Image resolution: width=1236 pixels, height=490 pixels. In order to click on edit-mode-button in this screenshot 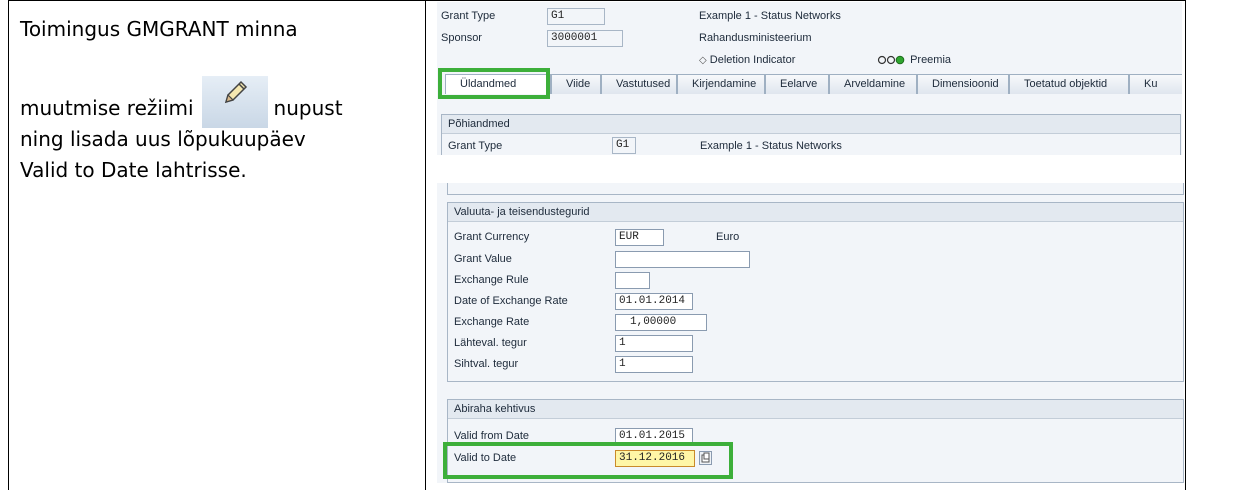, I will do `click(234, 102)`.